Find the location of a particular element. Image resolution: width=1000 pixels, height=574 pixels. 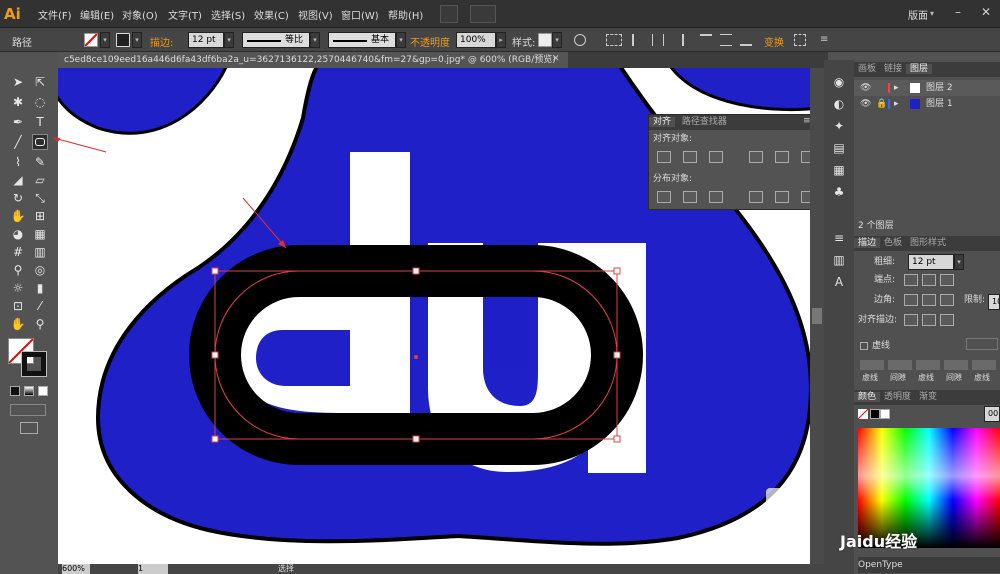

perspective-grid-tool-icon: ▦ is located at coordinates (40, 234).